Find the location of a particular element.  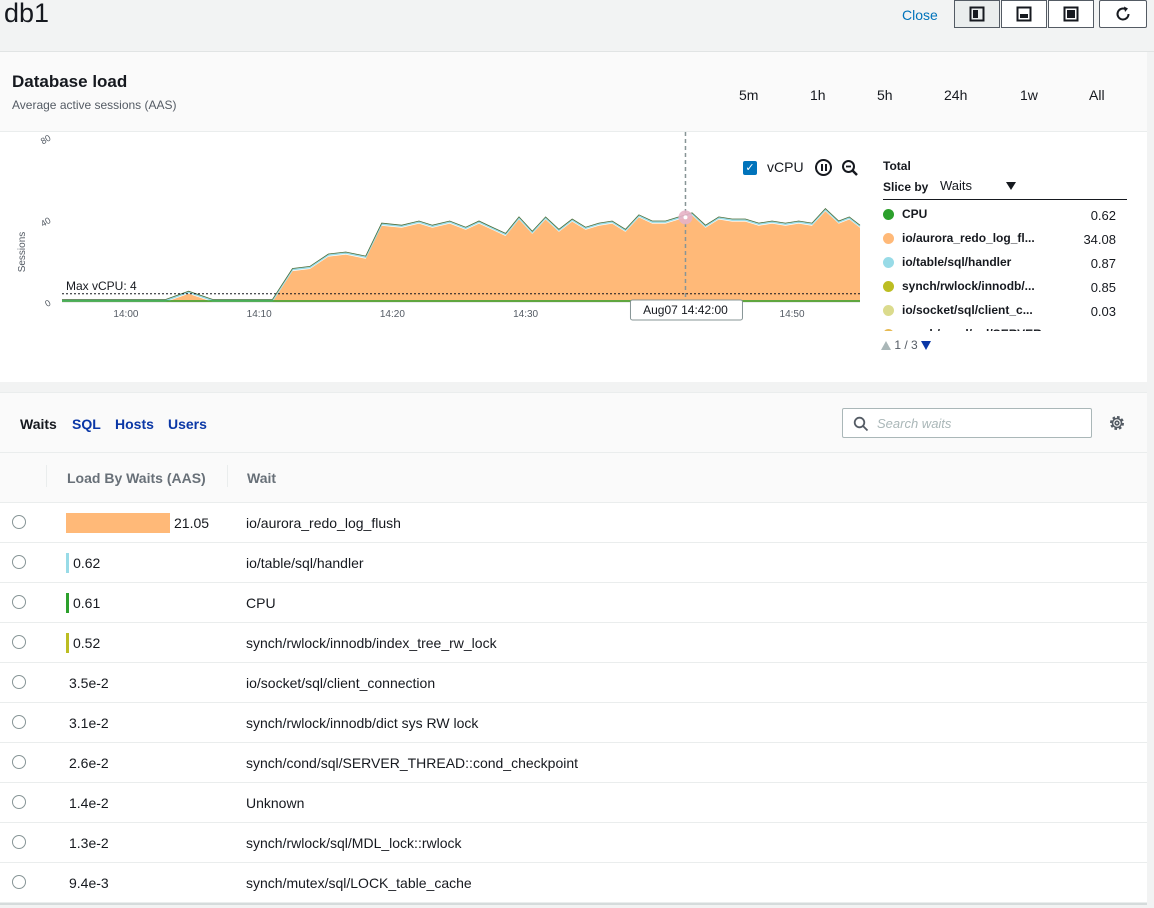

table-row: 21.05 io/aurora_redo_log_flush is located at coordinates (573, 523).